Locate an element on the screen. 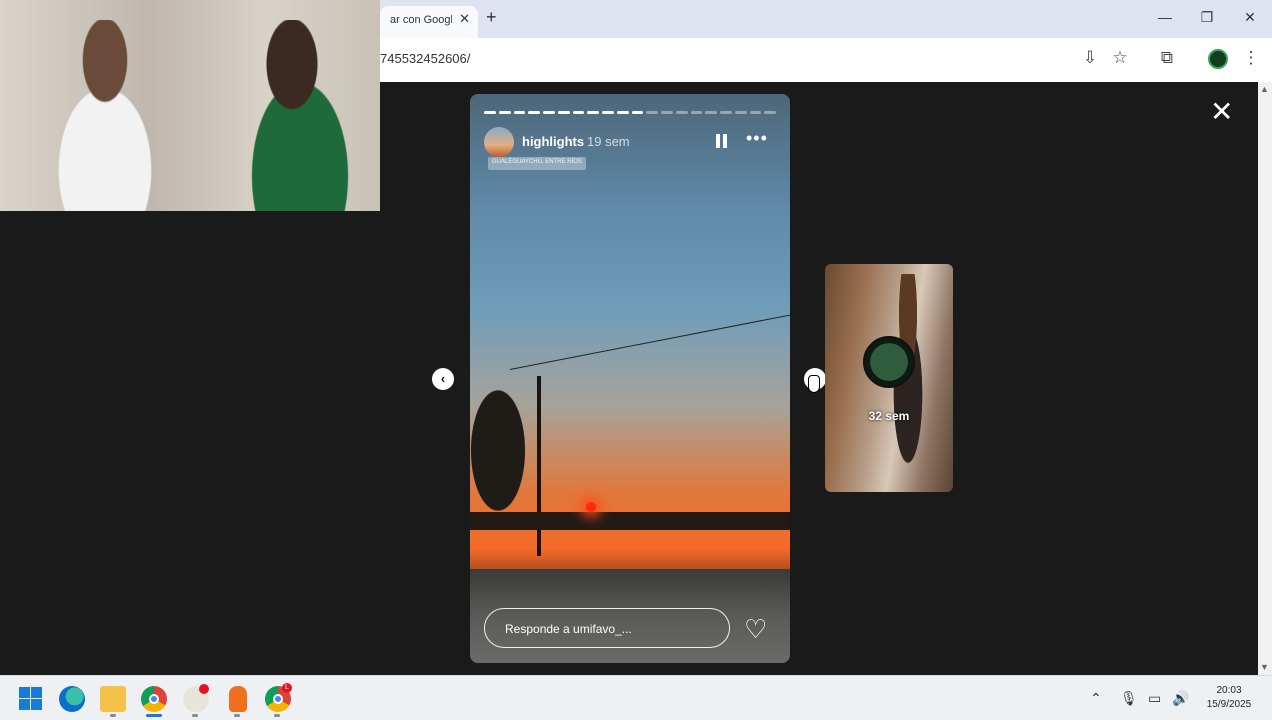 The image size is (1272, 720). scrollbar: ▲ ▼ is located at coordinates (1265, 378).